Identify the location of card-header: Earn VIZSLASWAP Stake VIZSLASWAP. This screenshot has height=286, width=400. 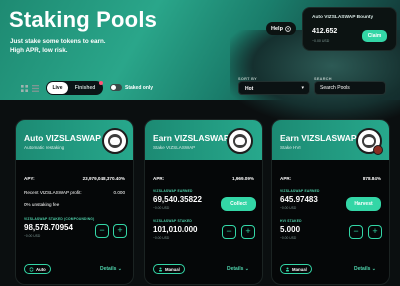
(203, 140).